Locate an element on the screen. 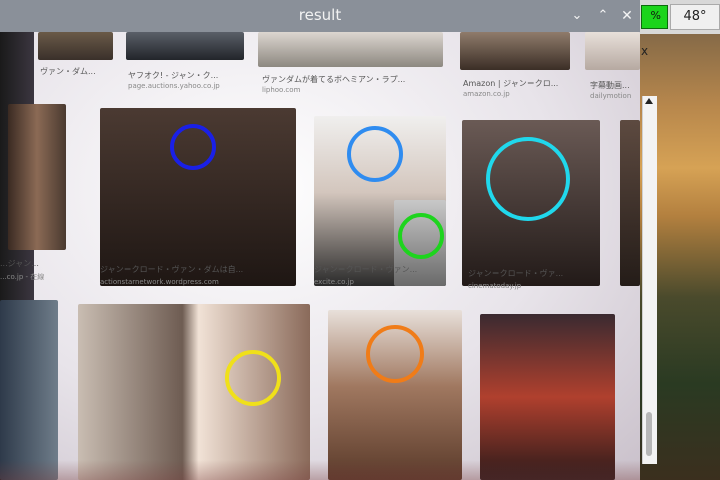 This screenshot has height=480, width=720. cpu-usage-indicator: % is located at coordinates (654, 17).